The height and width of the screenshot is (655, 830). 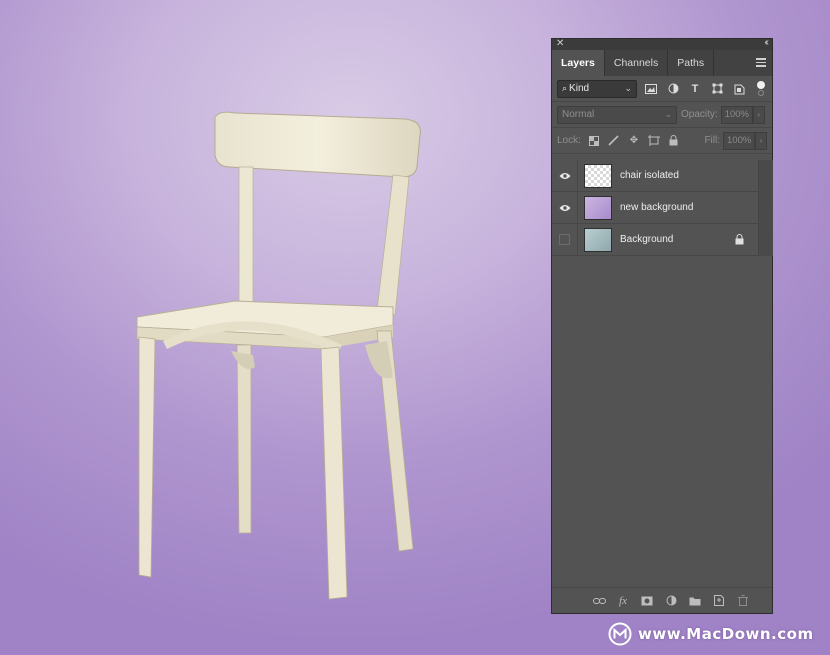 What do you see at coordinates (695, 601) in the screenshot?
I see `new-group-folder-icon` at bounding box center [695, 601].